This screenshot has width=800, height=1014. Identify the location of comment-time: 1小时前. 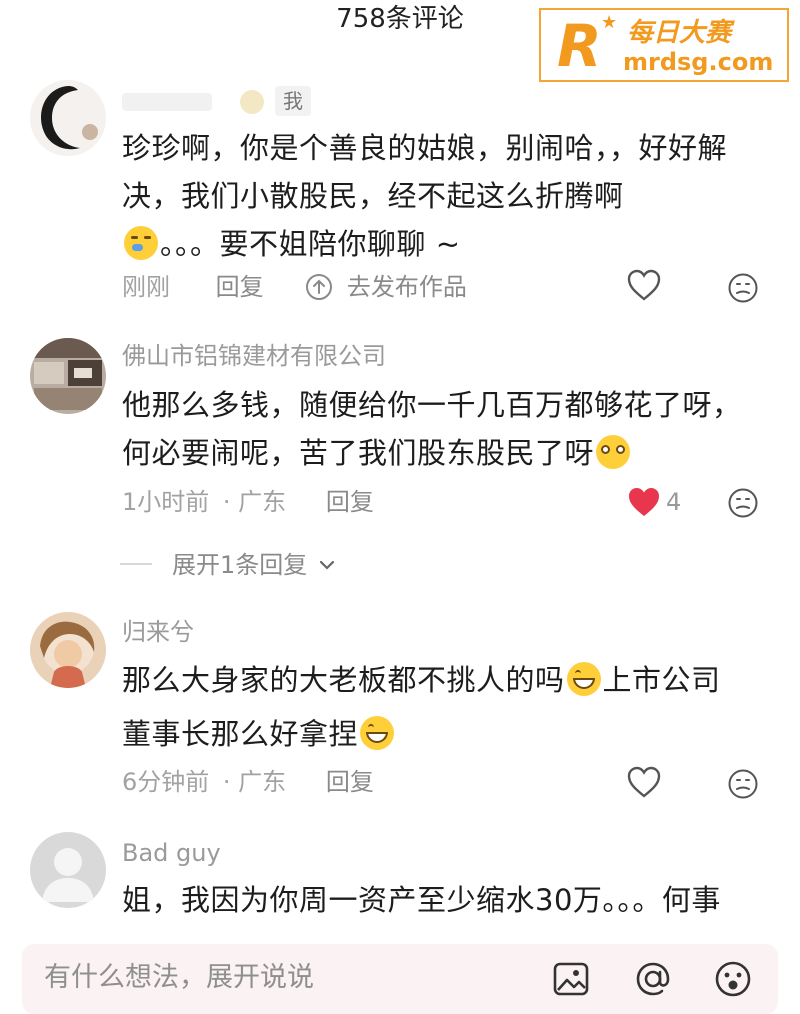
(166, 502).